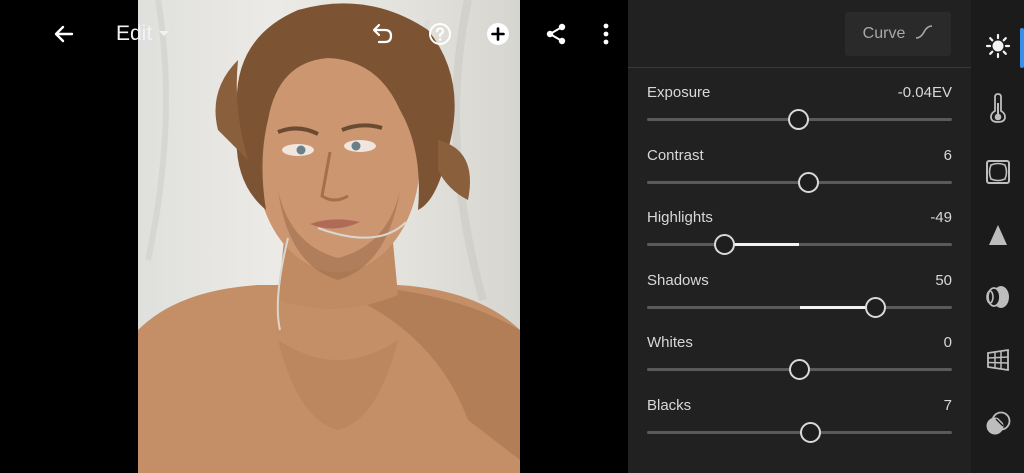 The image size is (1024, 473). Describe the element at coordinates (924, 92) in the screenshot. I see `slider-value: -0.04EV` at that location.